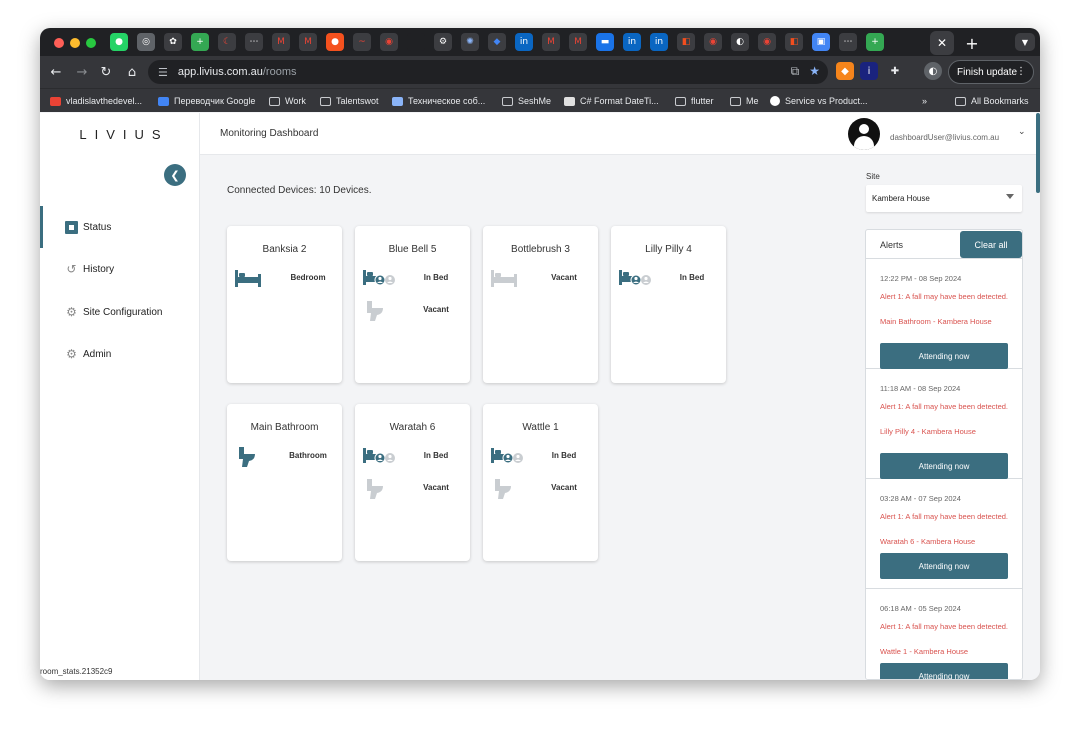  What do you see at coordinates (287, 101) in the screenshot?
I see `bookmark-item: Work` at bounding box center [287, 101].